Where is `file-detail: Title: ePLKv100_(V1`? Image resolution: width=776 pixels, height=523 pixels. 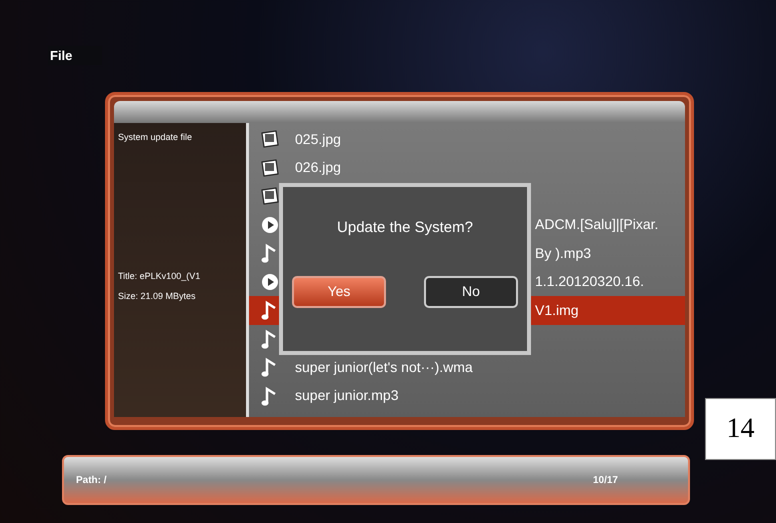 file-detail: Title: ePLKv100_(V1 is located at coordinates (160, 276).